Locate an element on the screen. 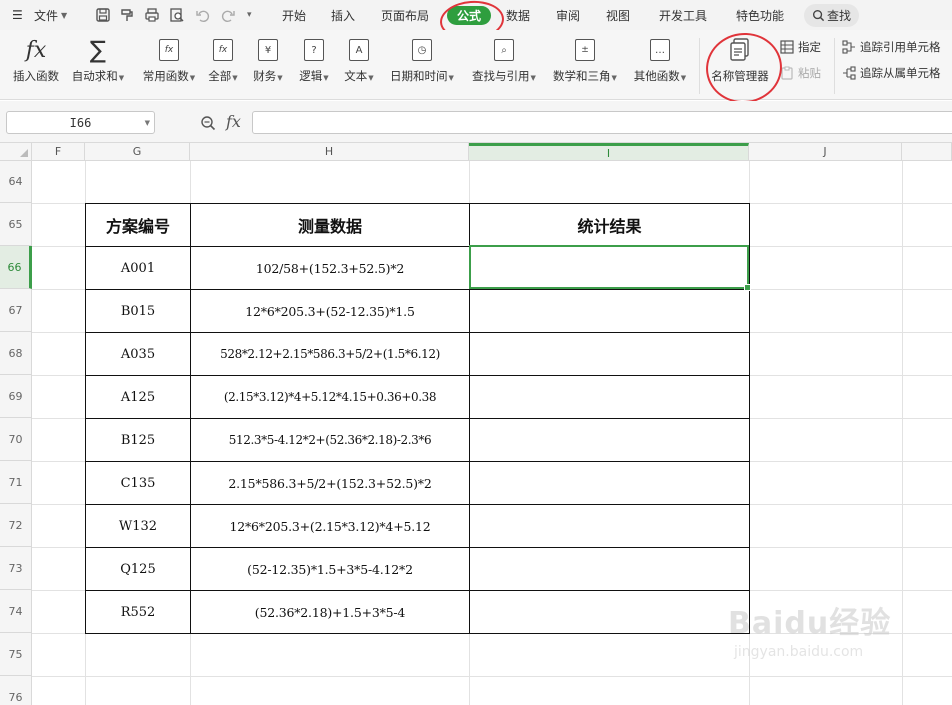 Image resolution: width=952 pixels, height=705 pixels. column-header-k is located at coordinates (927, 152).